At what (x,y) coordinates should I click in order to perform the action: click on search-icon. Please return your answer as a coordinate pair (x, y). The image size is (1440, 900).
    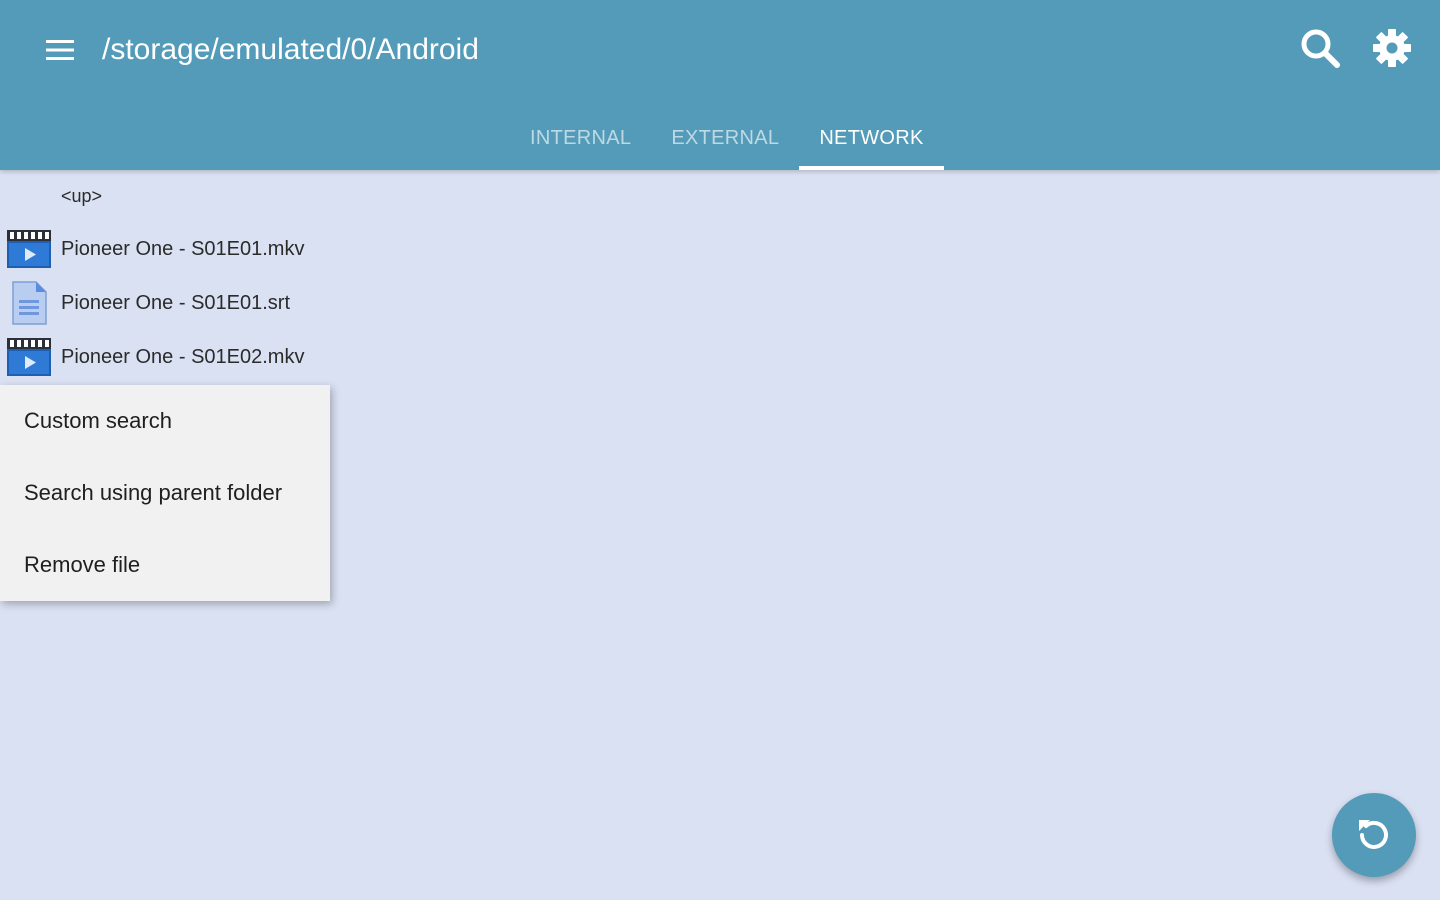
    Looking at the image, I should click on (1320, 48).